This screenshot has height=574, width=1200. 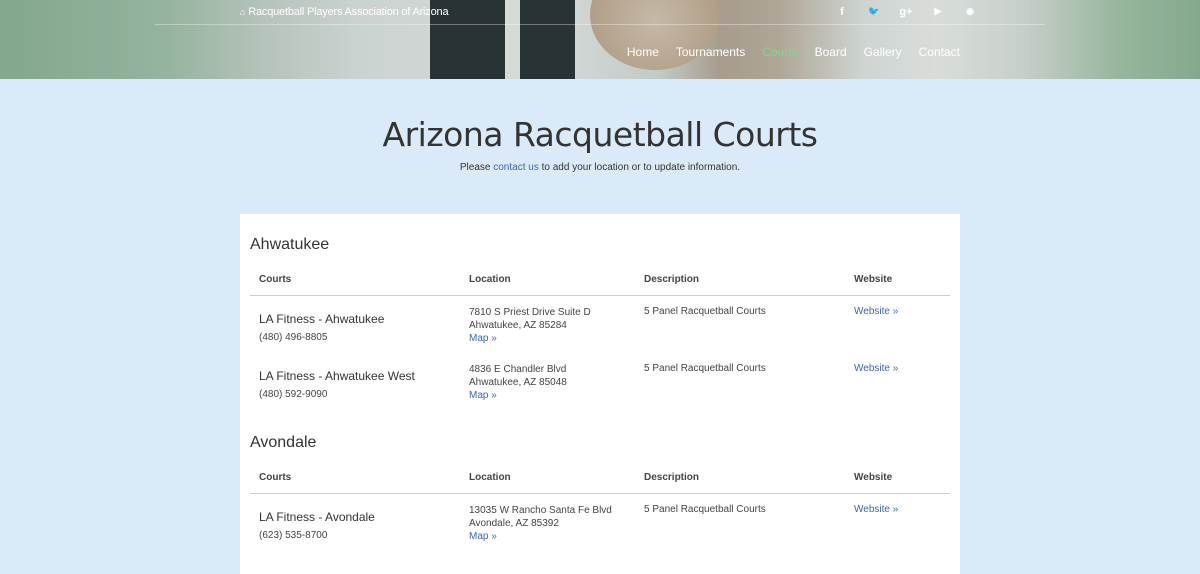 I want to click on rss-icon: ◉, so click(x=970, y=12).